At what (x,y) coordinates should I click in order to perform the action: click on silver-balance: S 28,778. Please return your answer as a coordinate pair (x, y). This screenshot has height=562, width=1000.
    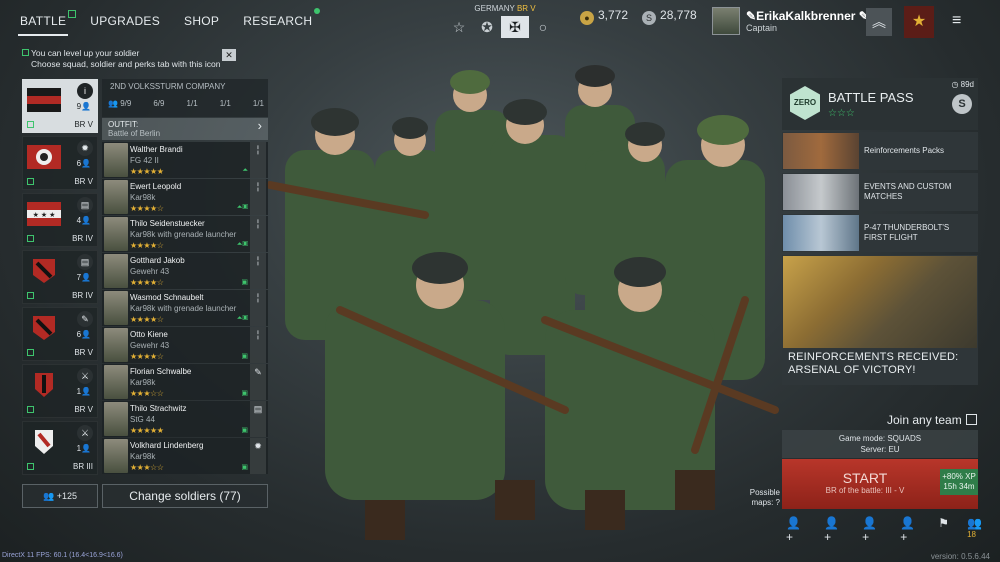
    Looking at the image, I should click on (669, 16).